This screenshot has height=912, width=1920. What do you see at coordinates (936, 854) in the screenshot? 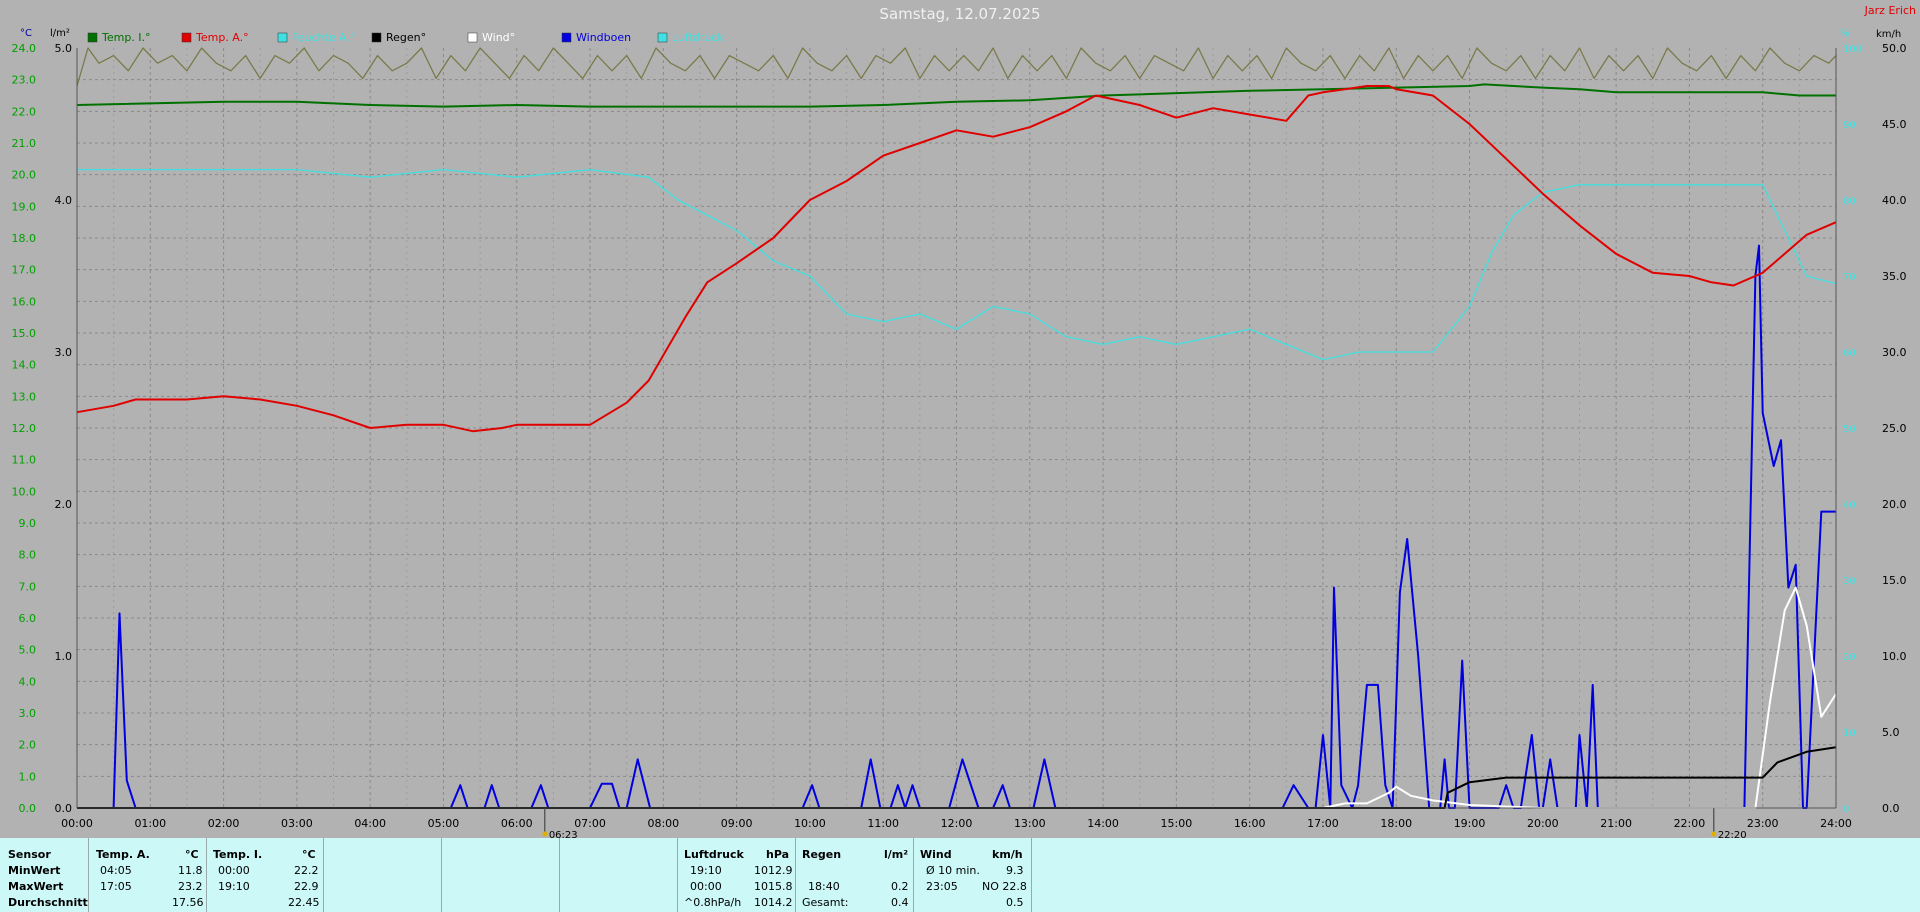
I see `wind-title: Wind` at bounding box center [936, 854].